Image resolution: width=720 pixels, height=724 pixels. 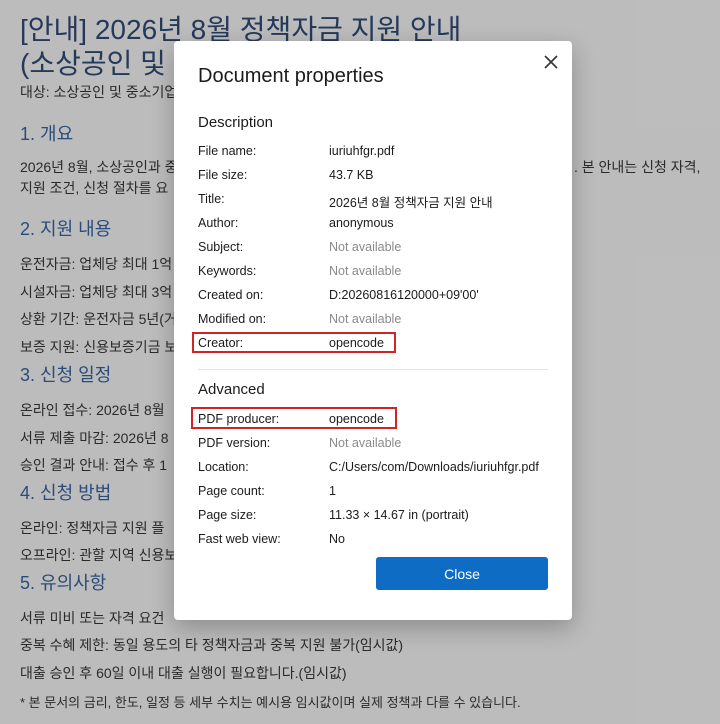 What do you see at coordinates (362, 151) in the screenshot?
I see `property-value: iuriuhfgr.pdf` at bounding box center [362, 151].